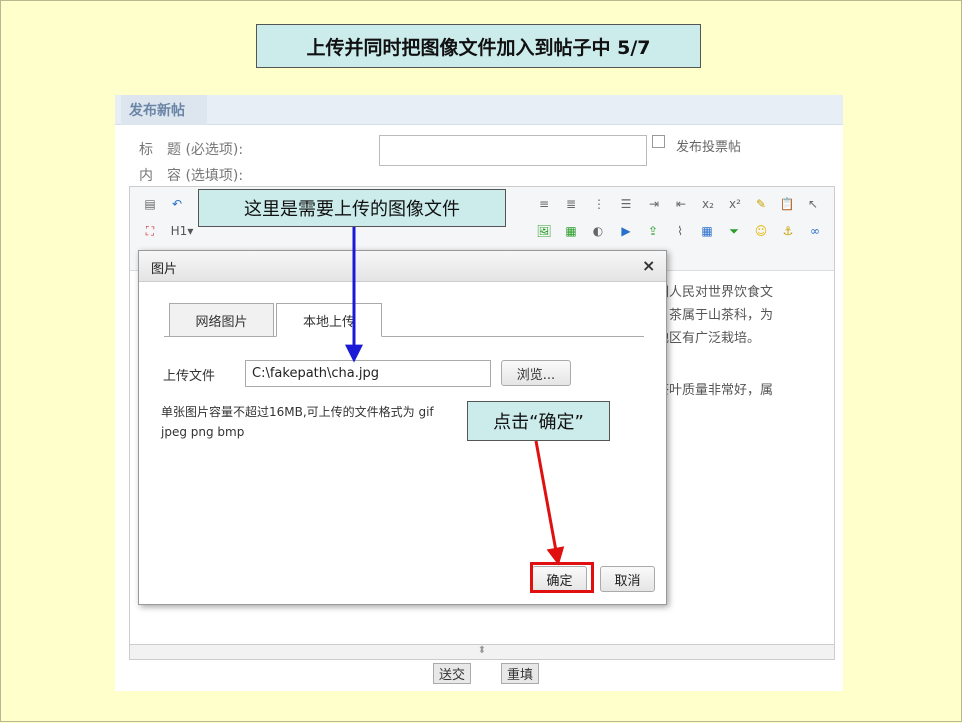 This screenshot has width=962, height=723. I want to click on multi-image-icon: ▦, so click(571, 231).